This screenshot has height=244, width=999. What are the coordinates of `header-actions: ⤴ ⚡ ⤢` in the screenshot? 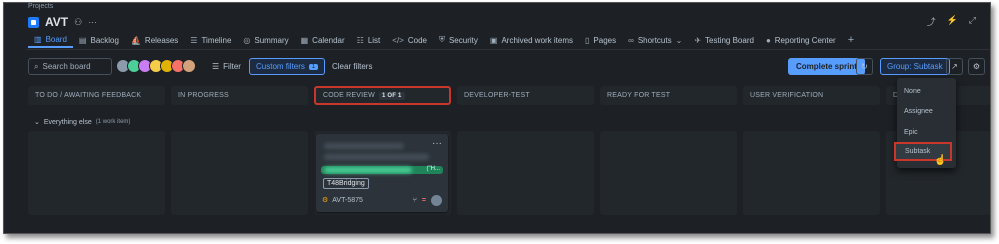 It's located at (951, 21).